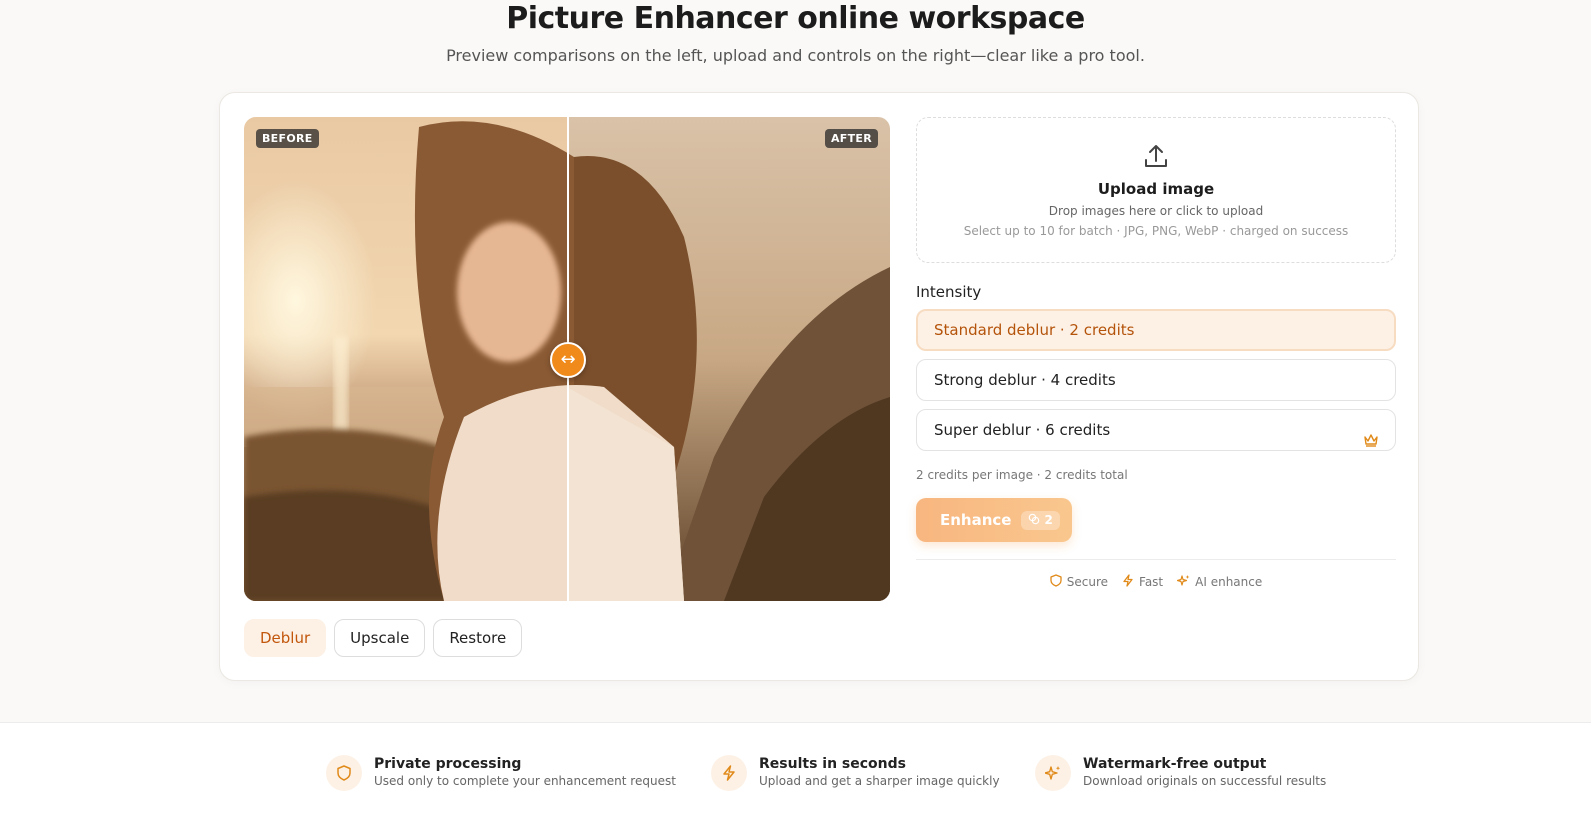 This screenshot has width=1591, height=821. What do you see at coordinates (1022, 430) in the screenshot?
I see `intensity-option-label: Super deblur · 6 credits` at bounding box center [1022, 430].